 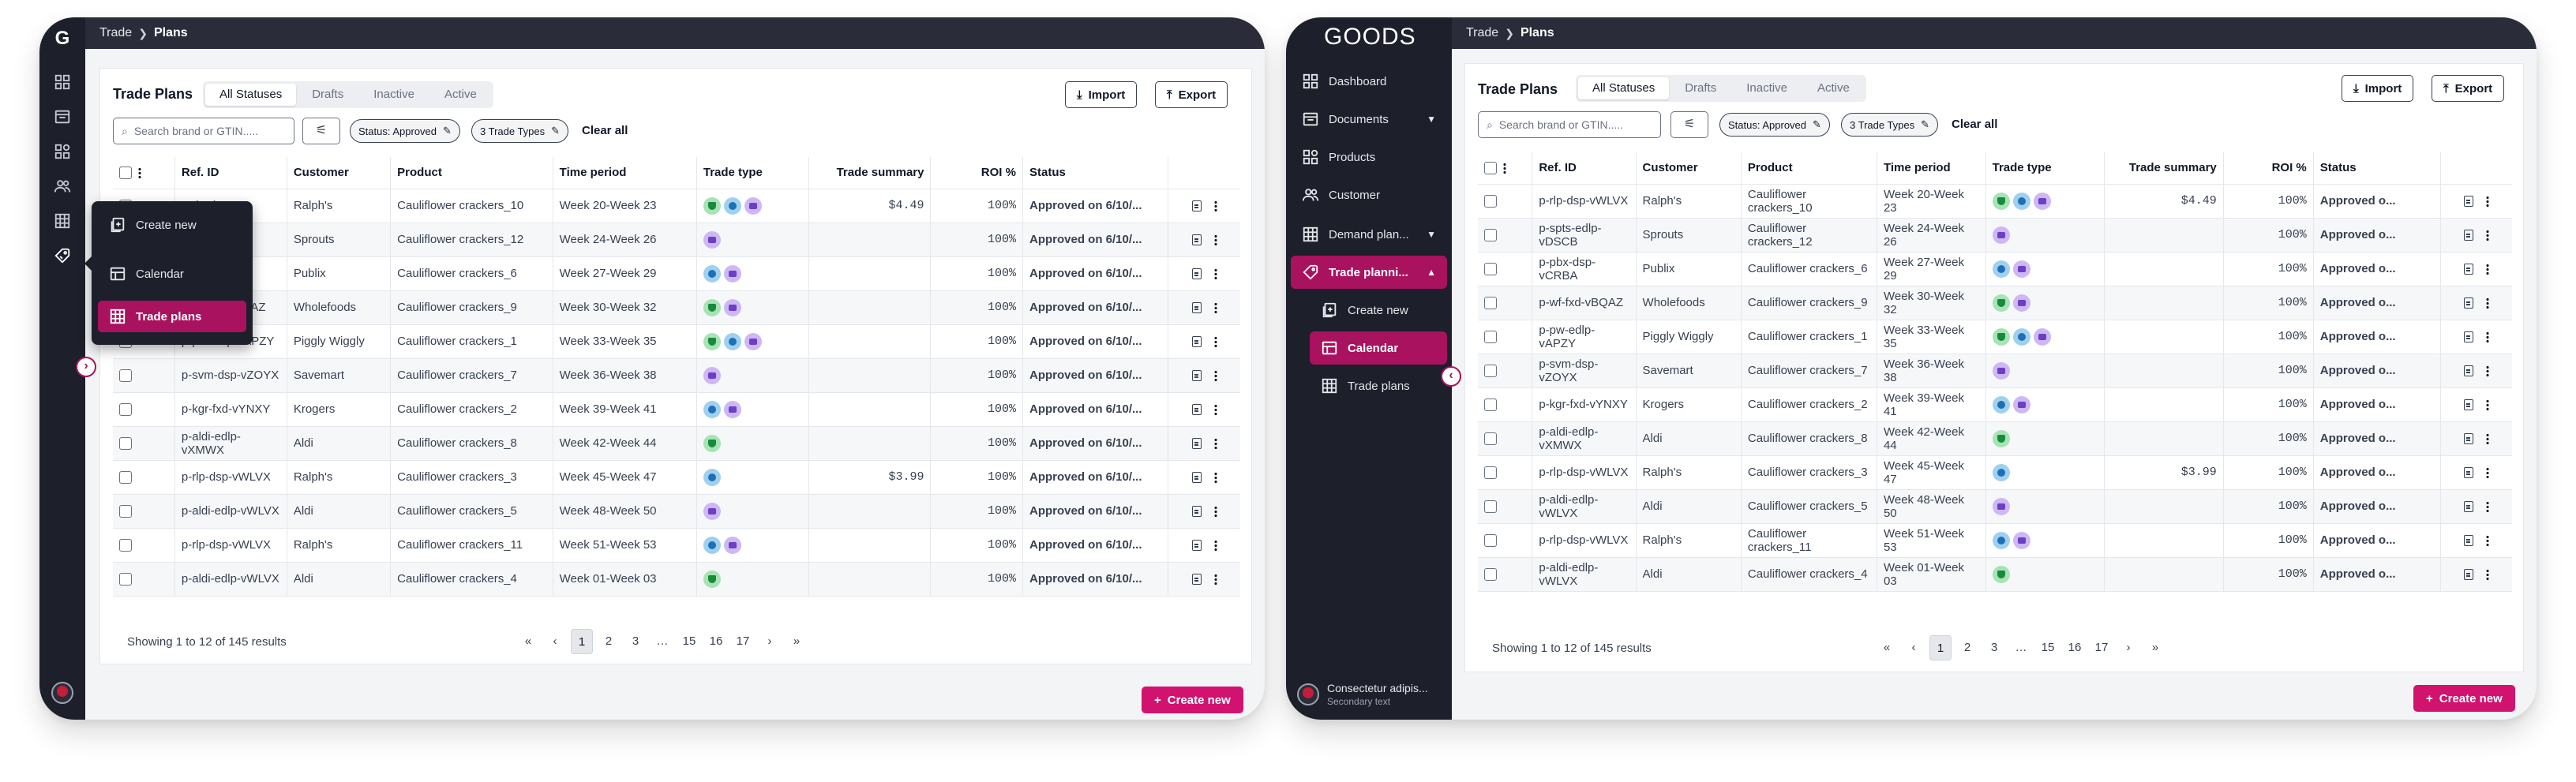 I want to click on expand-sidebar-button: ›, so click(x=86, y=367).